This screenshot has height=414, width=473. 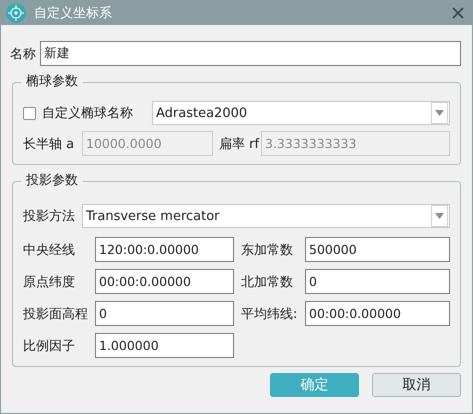 I want to click on checkbox, so click(x=29, y=113).